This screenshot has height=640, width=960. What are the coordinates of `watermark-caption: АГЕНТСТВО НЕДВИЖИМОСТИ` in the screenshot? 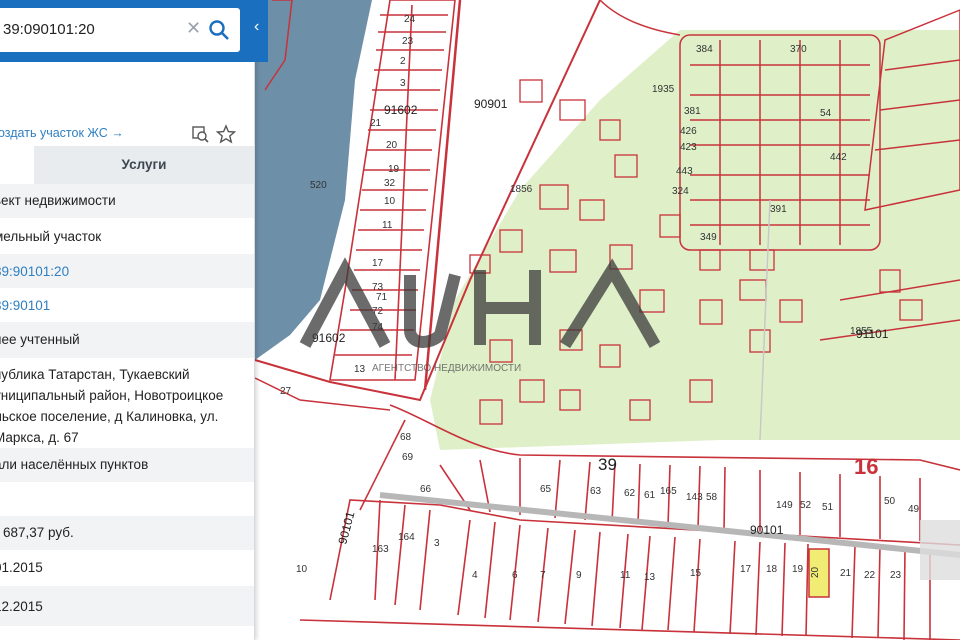 It's located at (446, 368).